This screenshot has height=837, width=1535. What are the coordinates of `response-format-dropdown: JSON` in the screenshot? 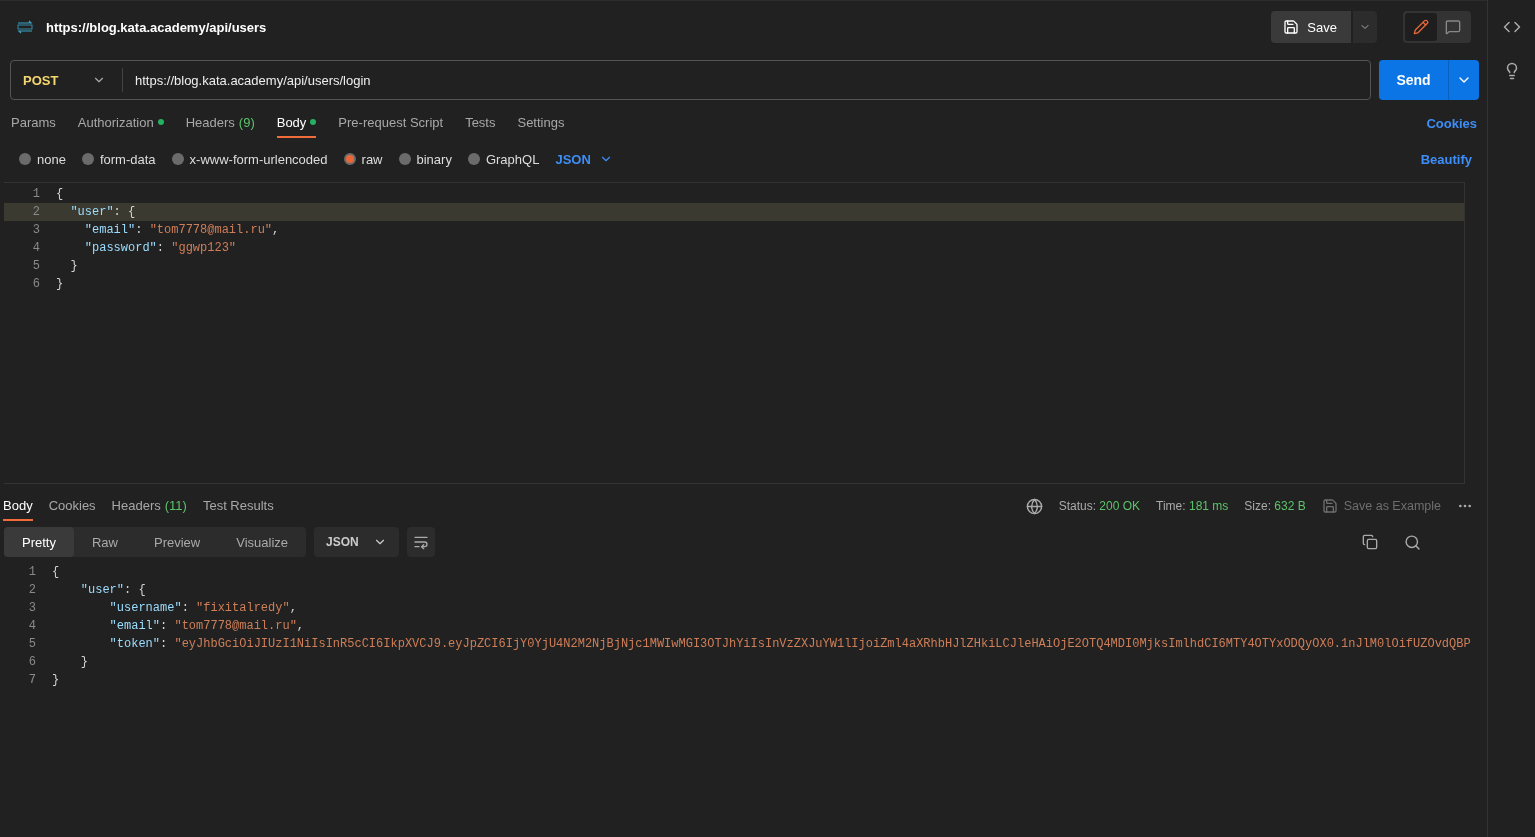 It's located at (356, 542).